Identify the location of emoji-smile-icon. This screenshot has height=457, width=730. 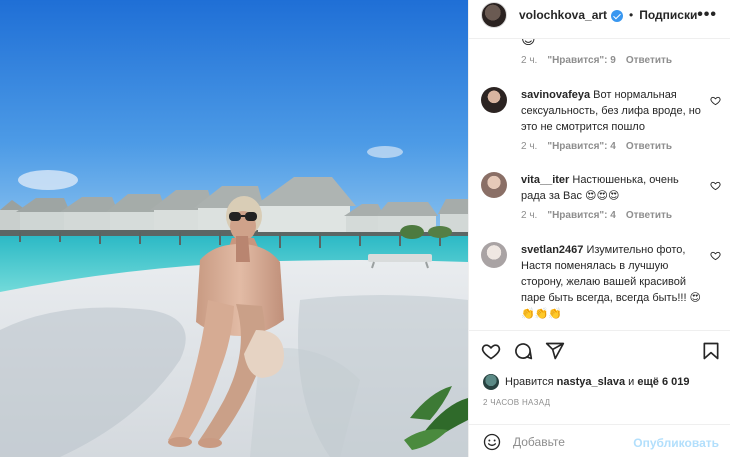
(492, 442).